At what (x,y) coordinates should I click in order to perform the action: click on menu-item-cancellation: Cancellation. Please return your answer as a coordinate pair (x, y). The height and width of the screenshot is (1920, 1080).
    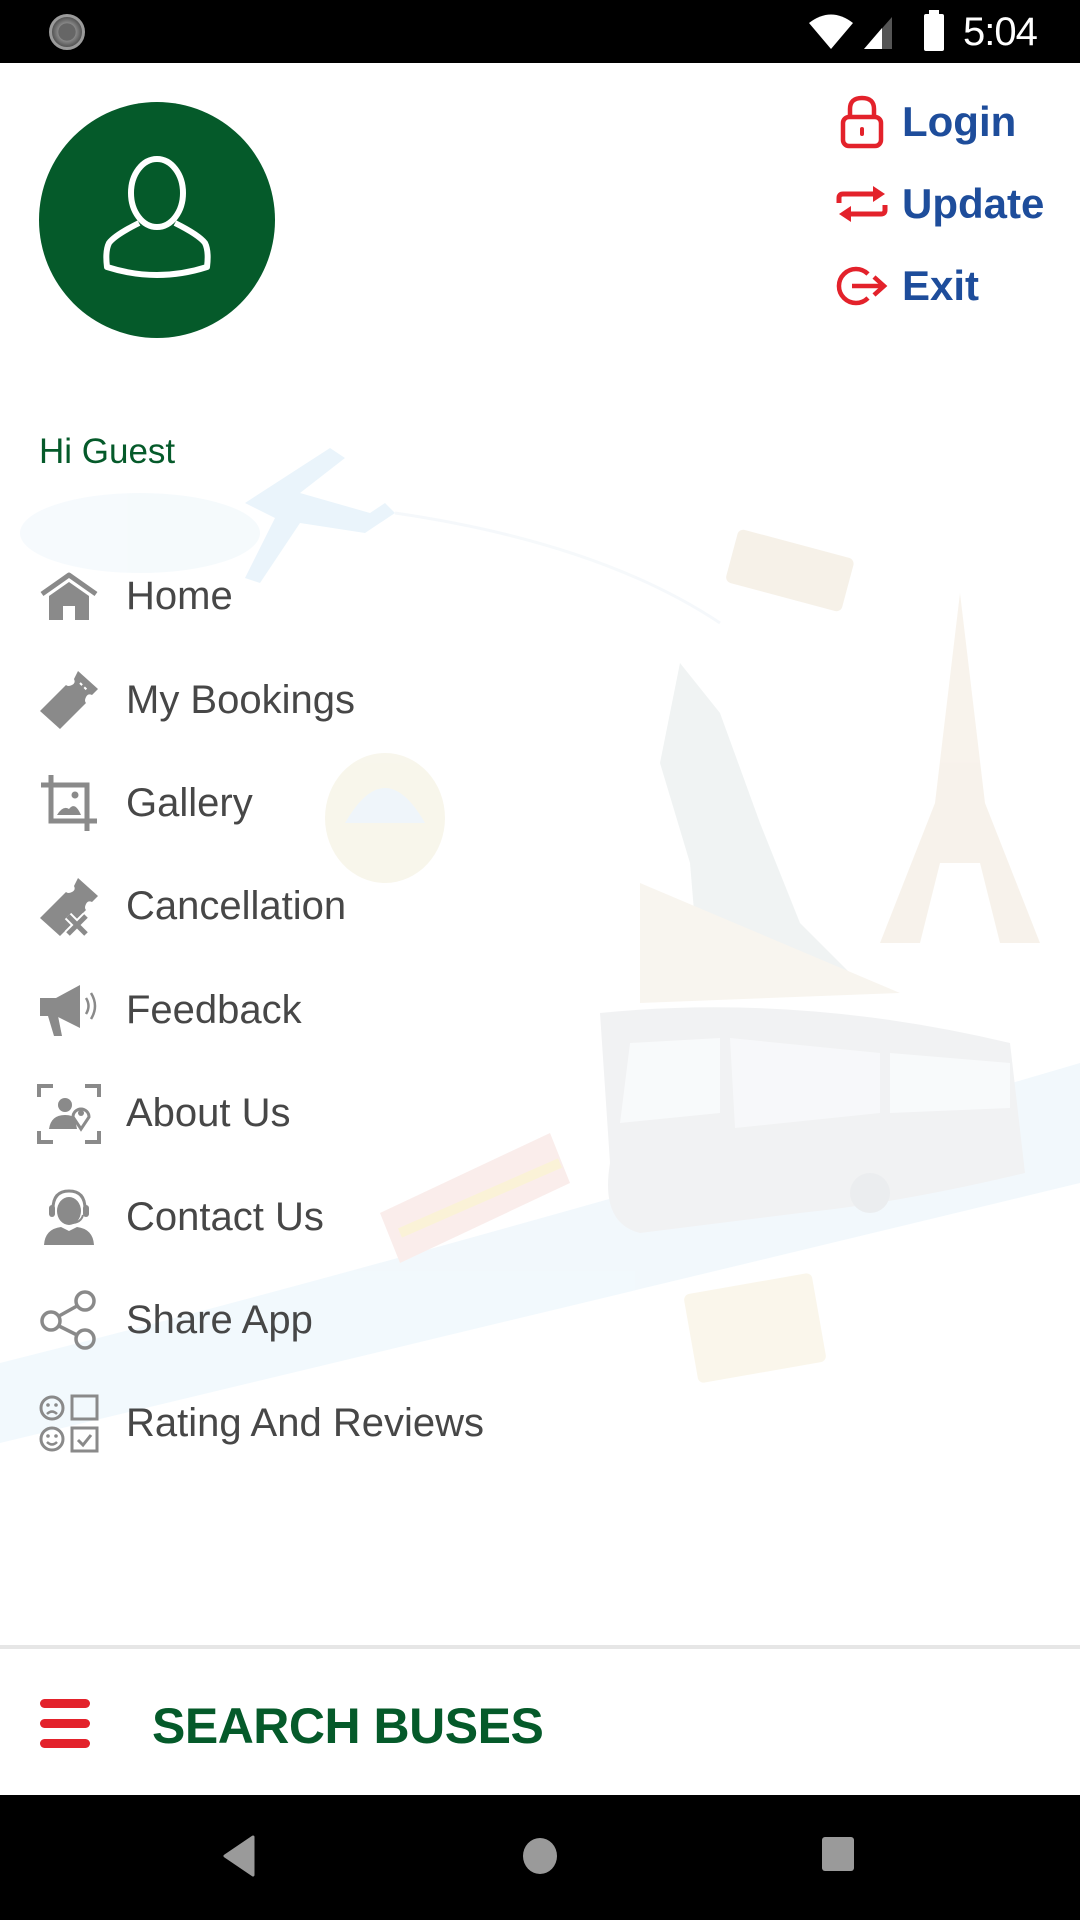
    Looking at the image, I should click on (350, 906).